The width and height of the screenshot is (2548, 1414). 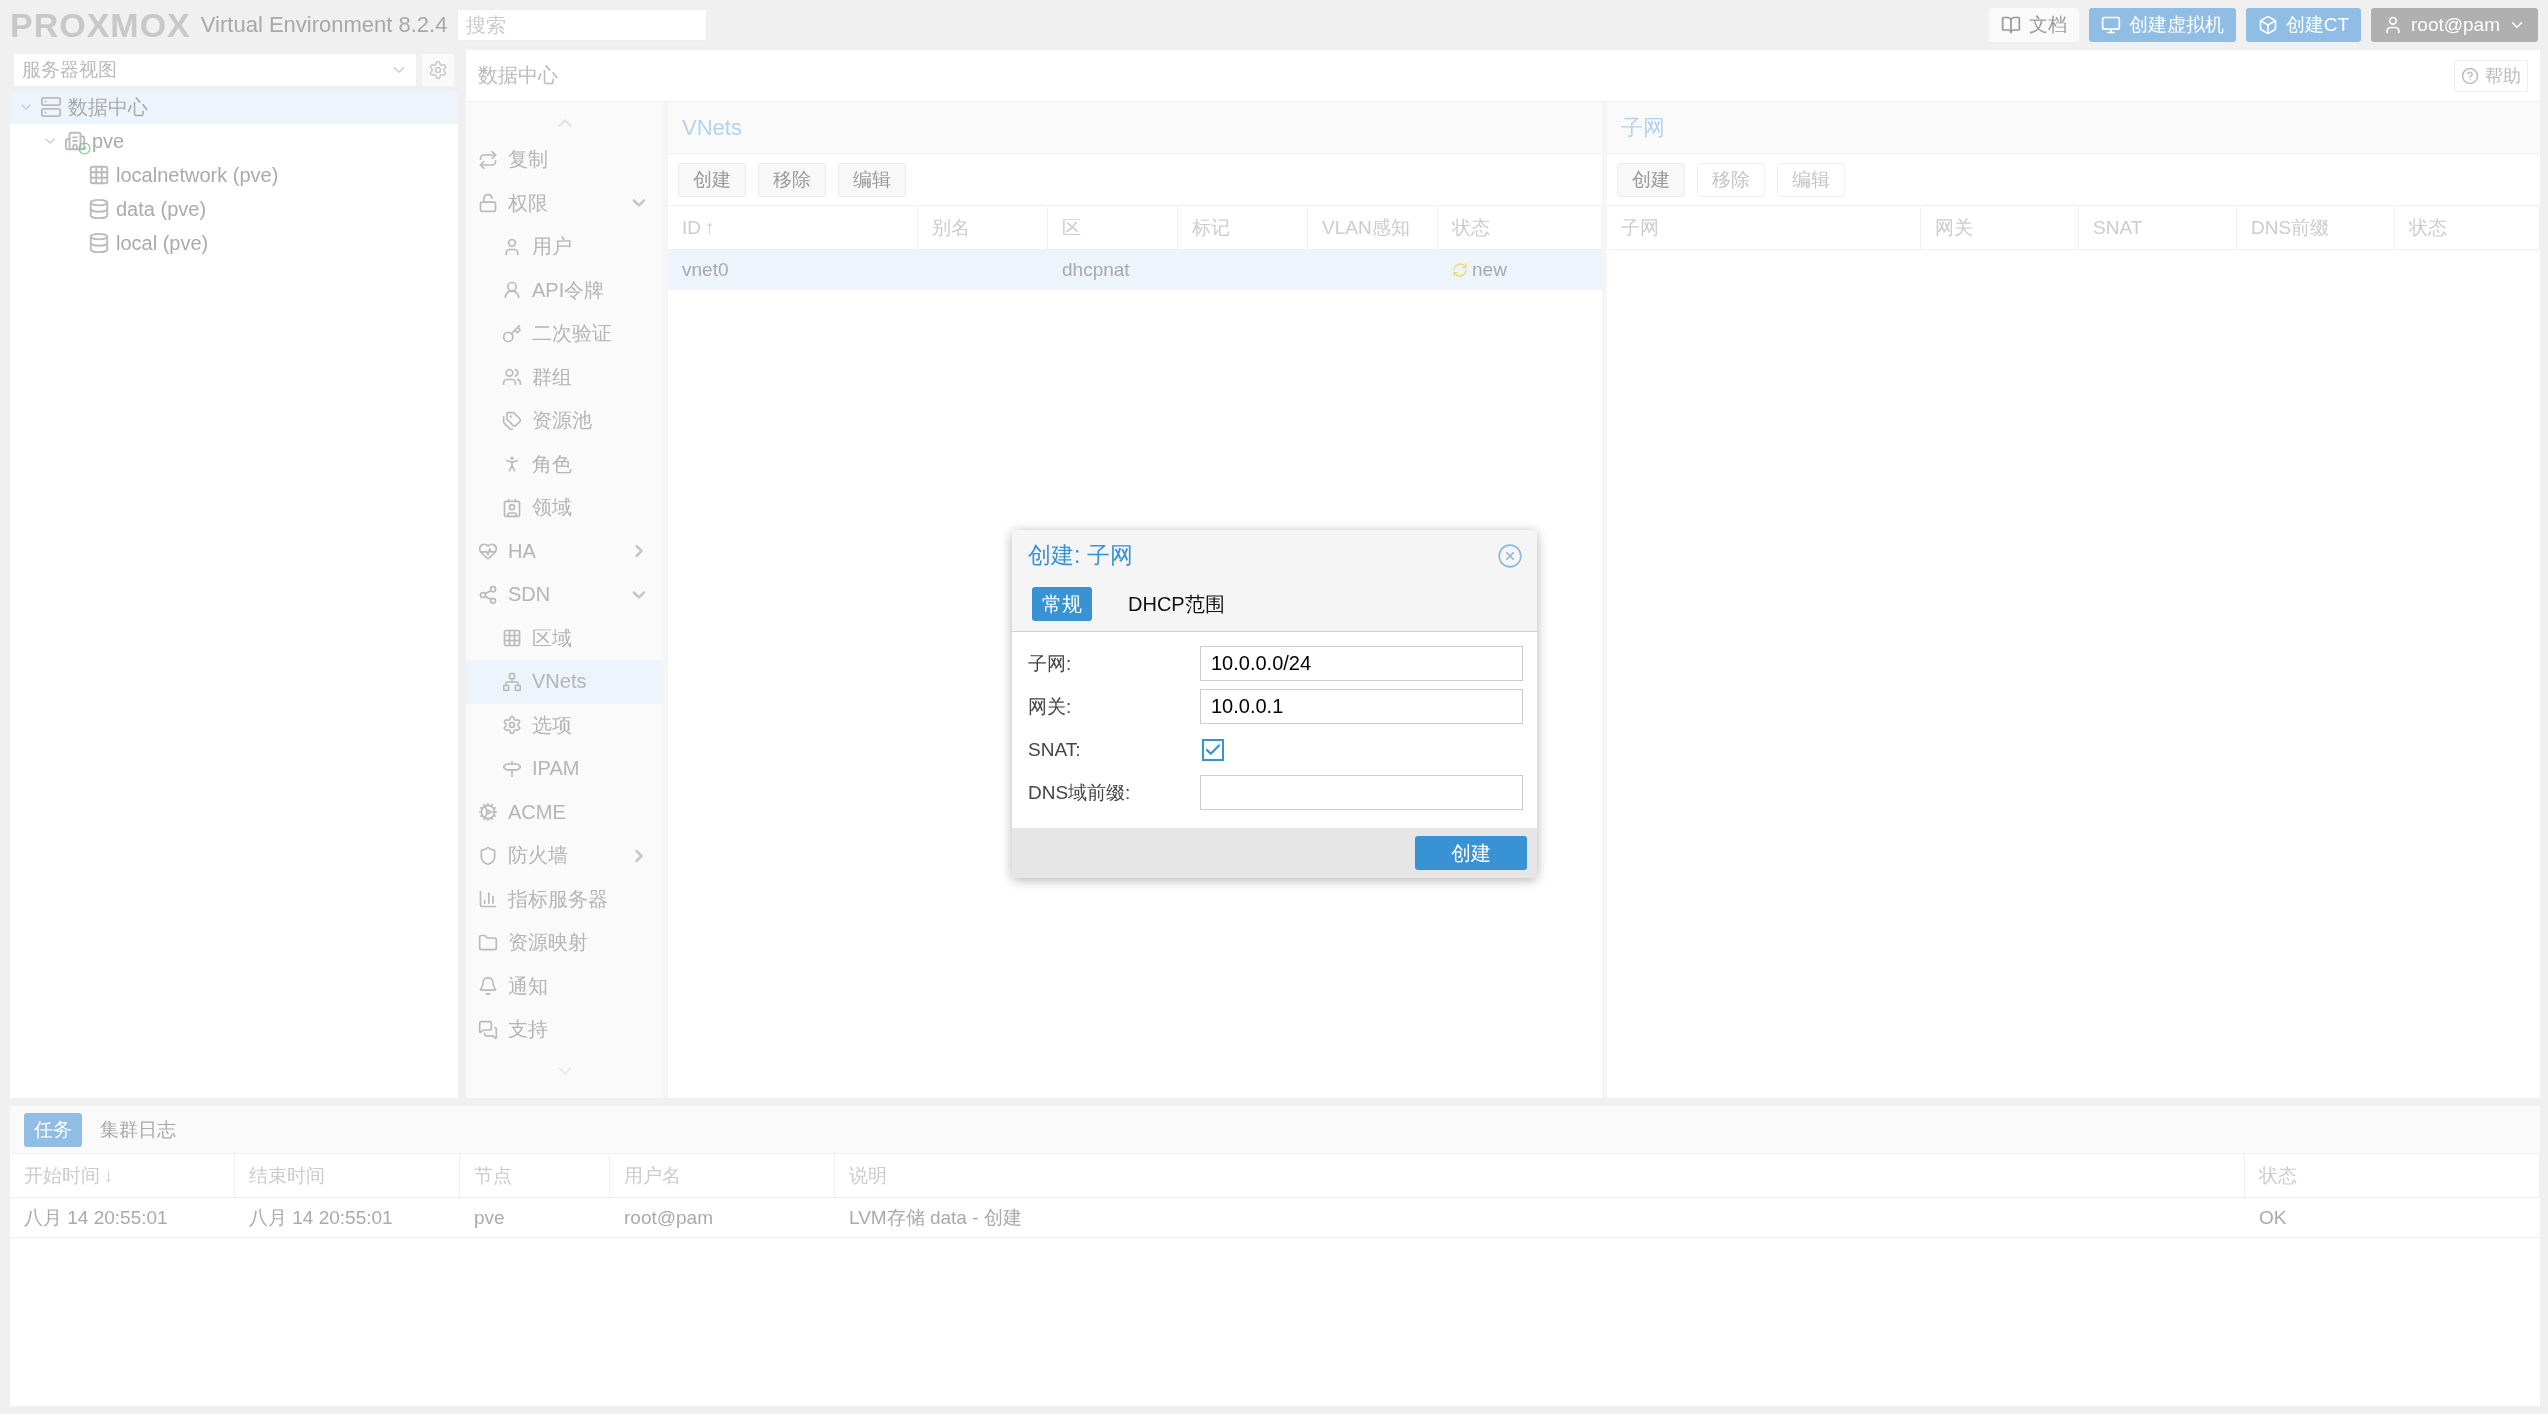 I want to click on menu-item: 权限, so click(x=564, y=203).